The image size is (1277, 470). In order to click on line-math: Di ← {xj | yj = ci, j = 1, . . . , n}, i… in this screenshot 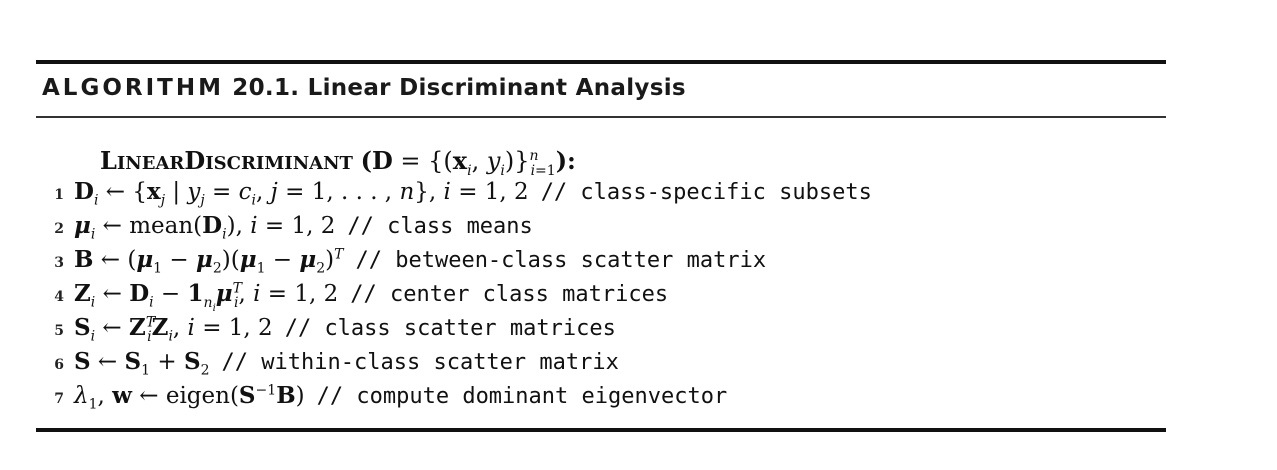, I will do `click(301, 193)`.